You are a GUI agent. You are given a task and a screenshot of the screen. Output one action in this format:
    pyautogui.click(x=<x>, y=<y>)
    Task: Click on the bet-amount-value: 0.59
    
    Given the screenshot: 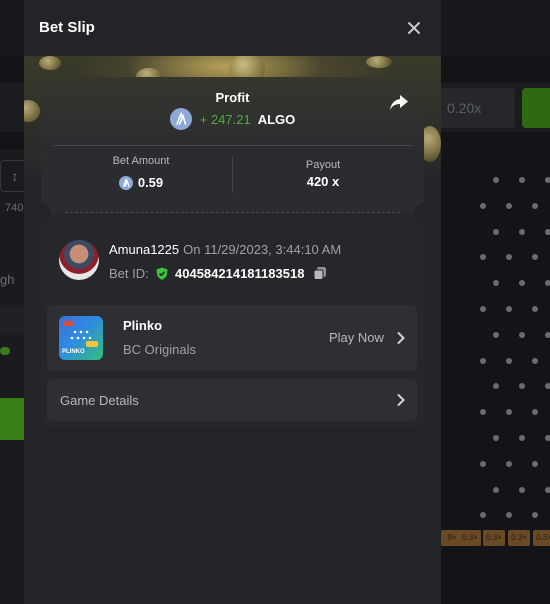 What is the action you would take?
    pyautogui.click(x=141, y=182)
    